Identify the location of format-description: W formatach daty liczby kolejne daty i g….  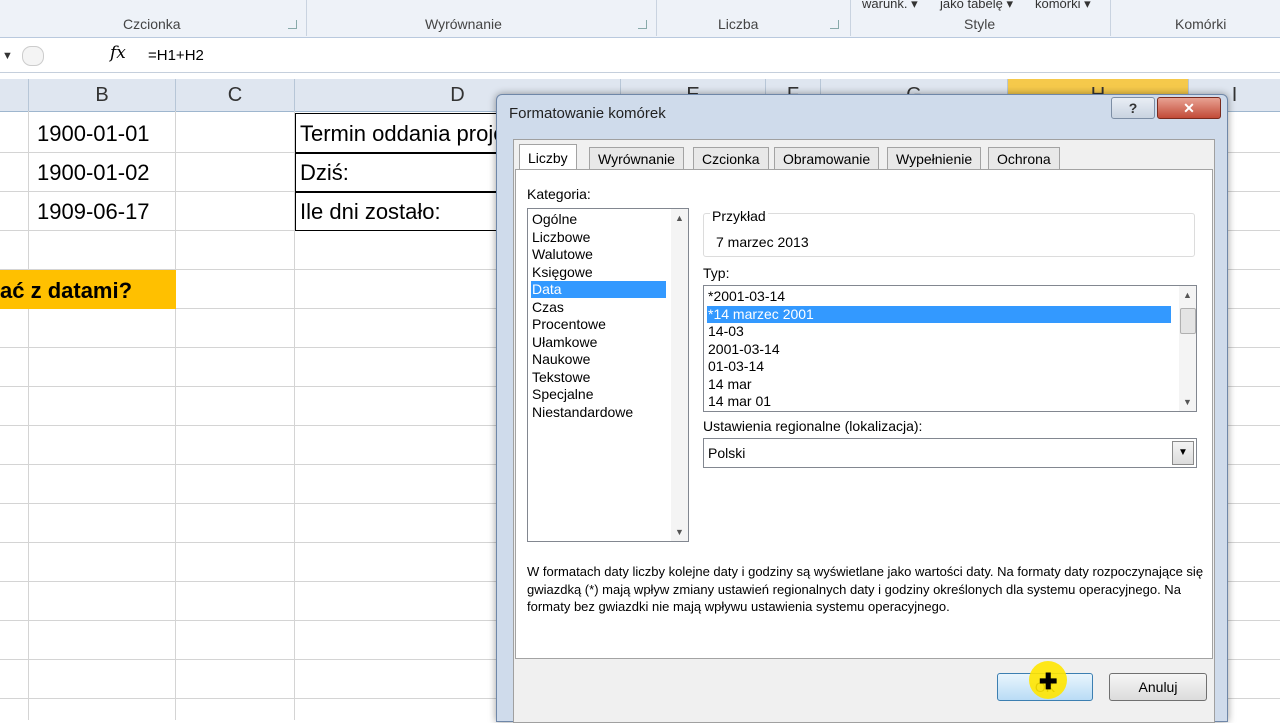
(865, 589).